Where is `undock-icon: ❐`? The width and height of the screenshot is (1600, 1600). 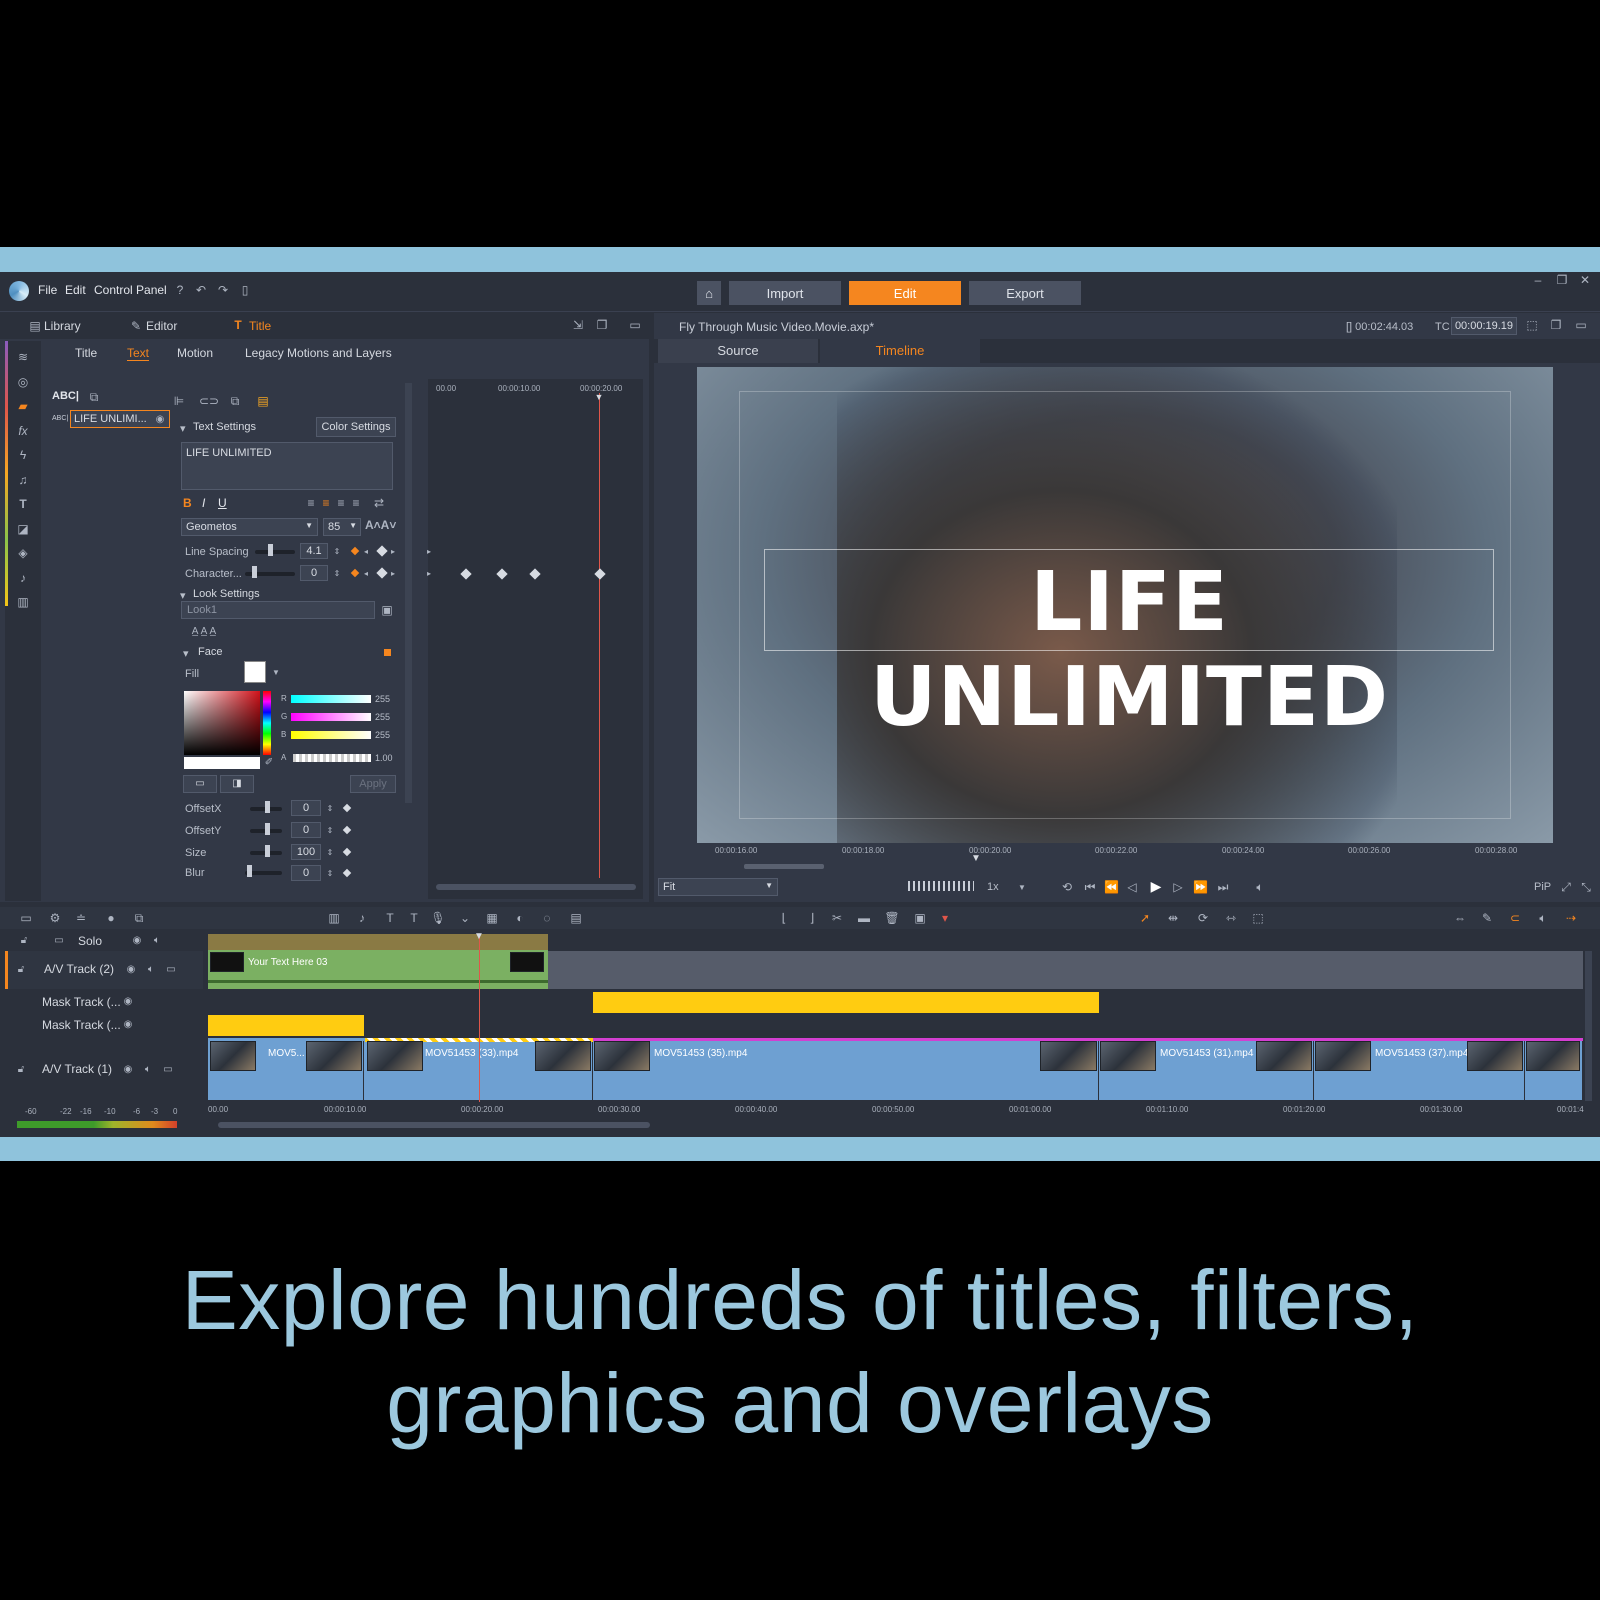 undock-icon: ❐ is located at coordinates (1556, 325).